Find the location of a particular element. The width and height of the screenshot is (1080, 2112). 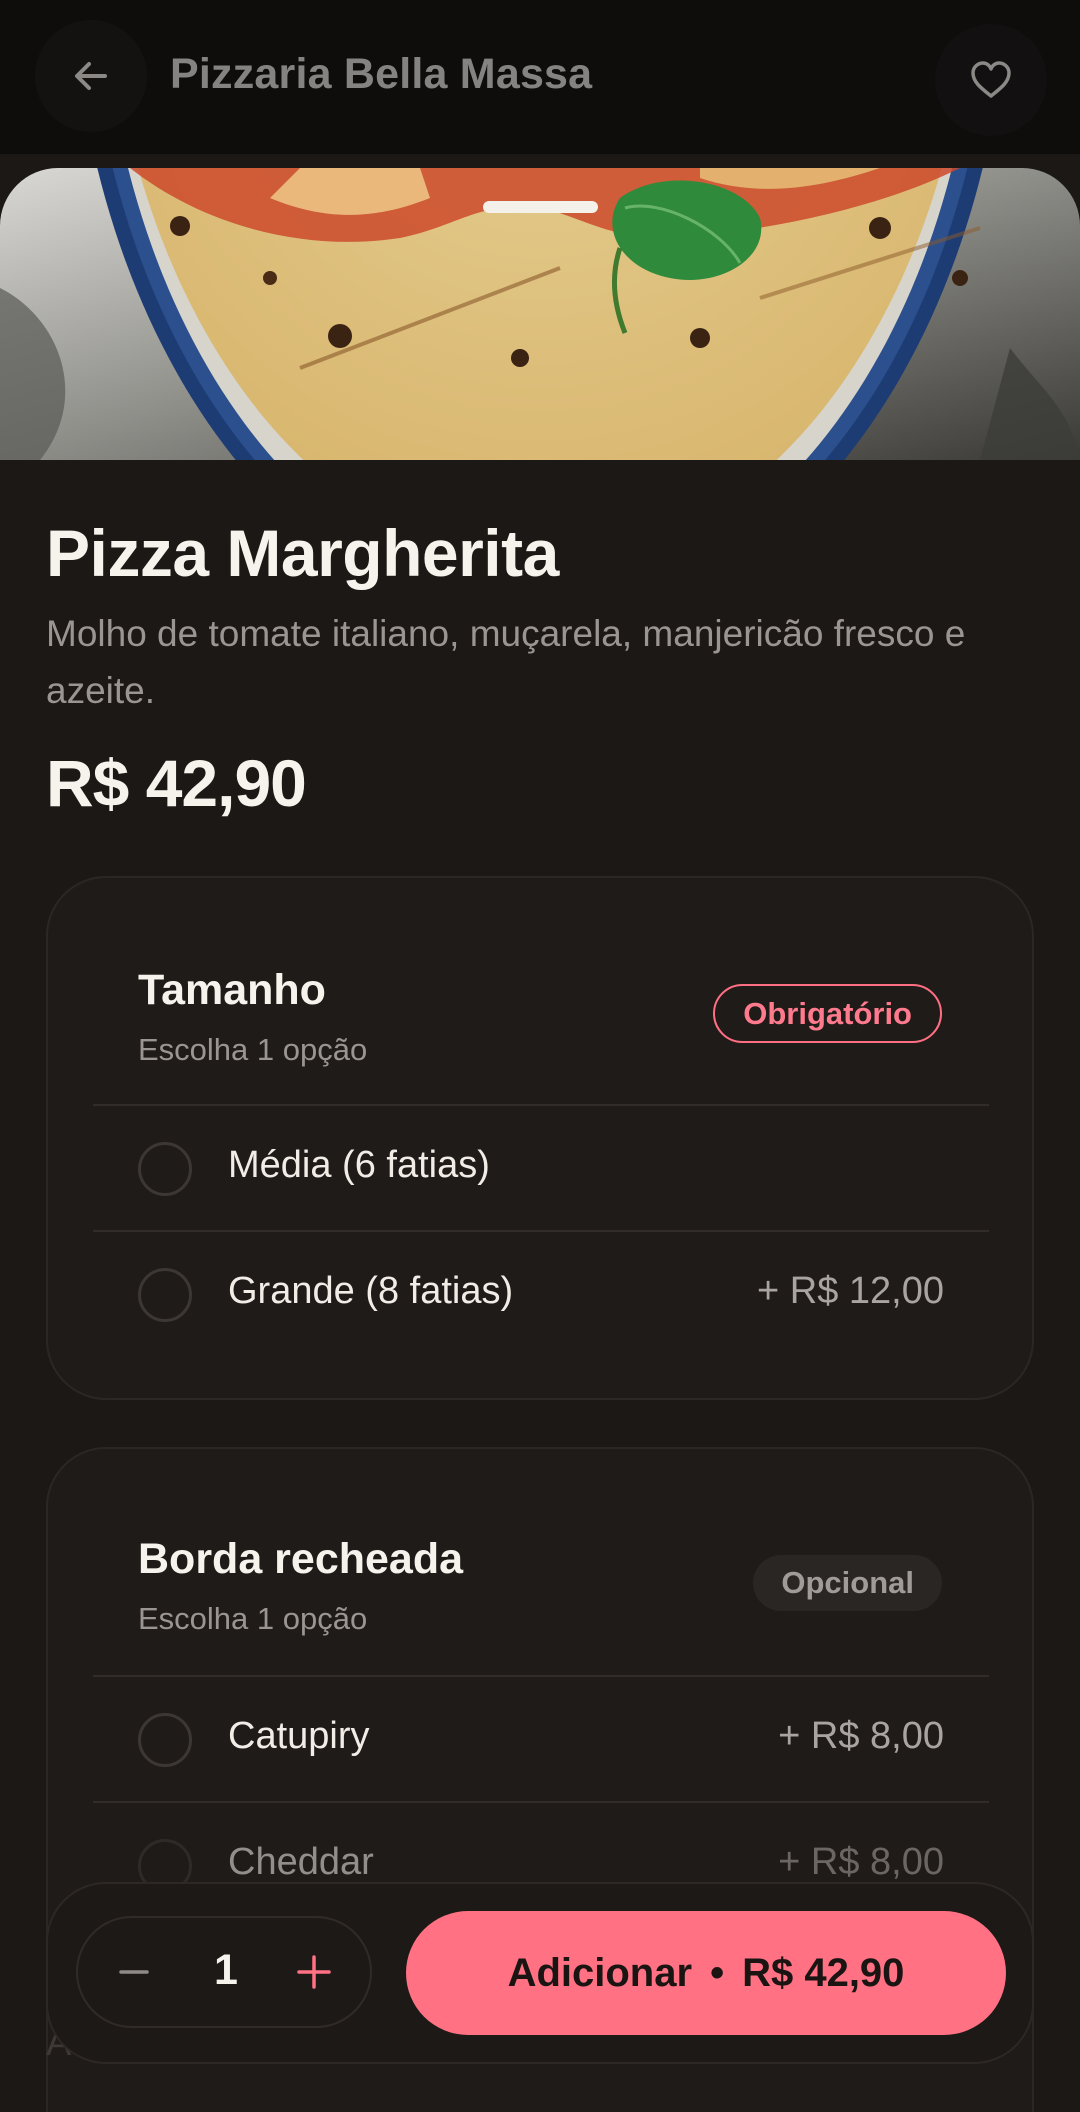

bottom-action-bar: 1 Adicionar • R$ 42,90 is located at coordinates (540, 1973).